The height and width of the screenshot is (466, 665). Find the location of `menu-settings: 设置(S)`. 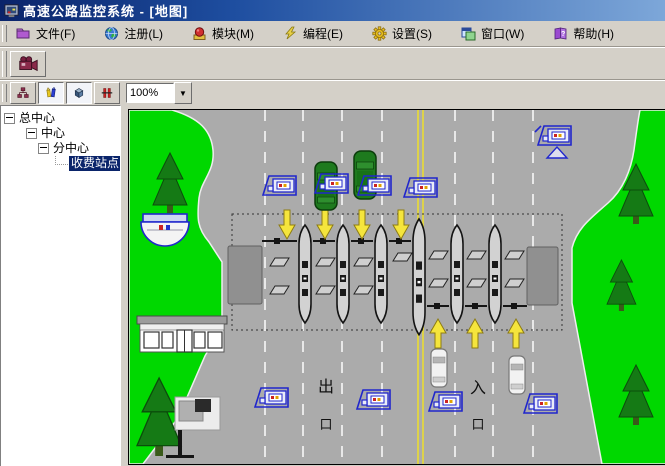

menu-settings: 设置(S) is located at coordinates (402, 33).